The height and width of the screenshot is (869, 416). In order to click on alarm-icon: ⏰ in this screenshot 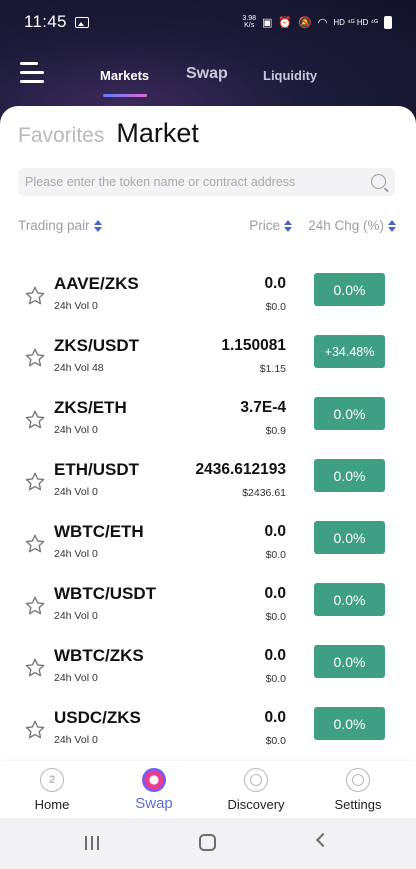, I will do `click(285, 22)`.